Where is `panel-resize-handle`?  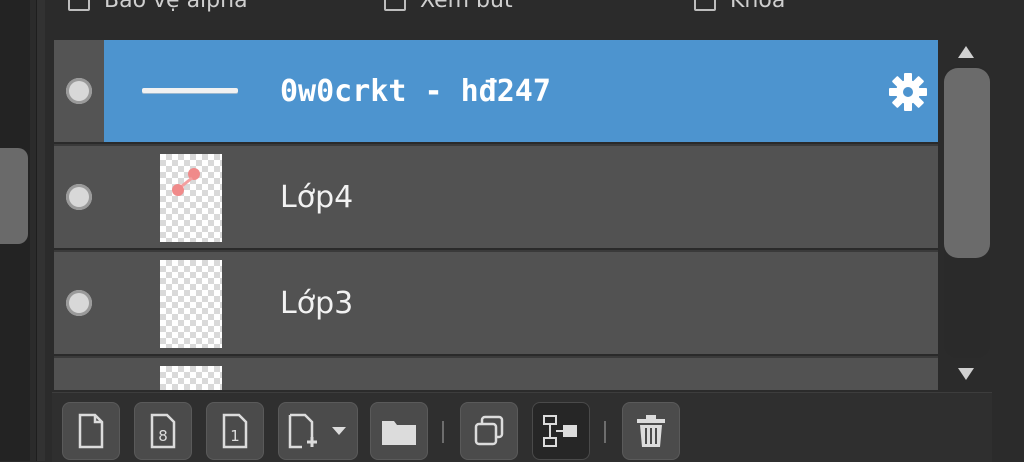 panel-resize-handle is located at coordinates (14, 196).